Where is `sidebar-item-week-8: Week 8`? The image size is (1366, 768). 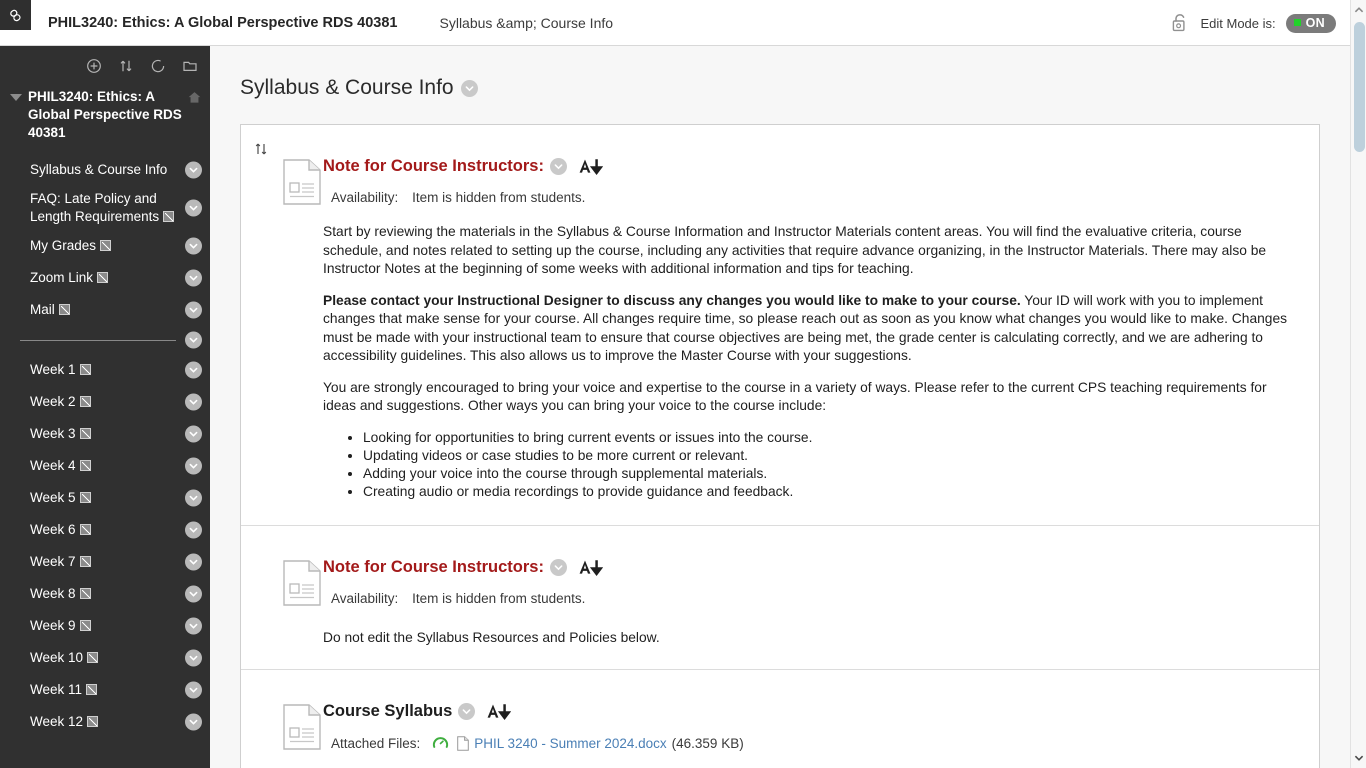 sidebar-item-week-8: Week 8 is located at coordinates (105, 594).